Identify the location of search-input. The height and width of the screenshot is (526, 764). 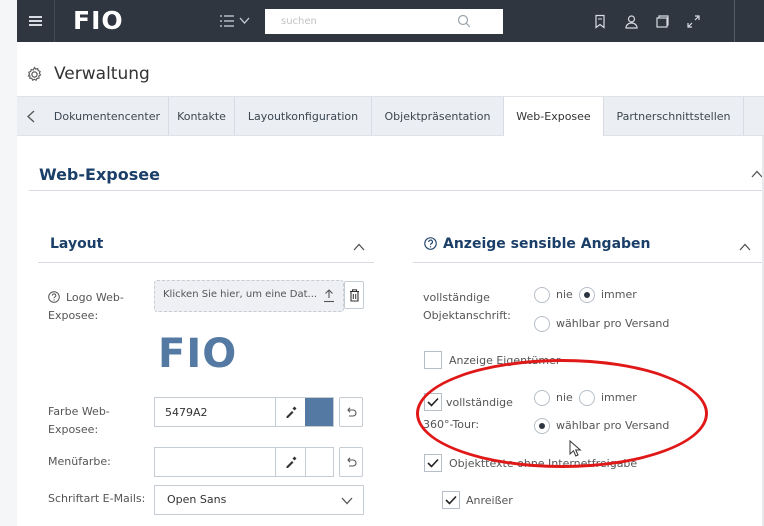
(360, 21).